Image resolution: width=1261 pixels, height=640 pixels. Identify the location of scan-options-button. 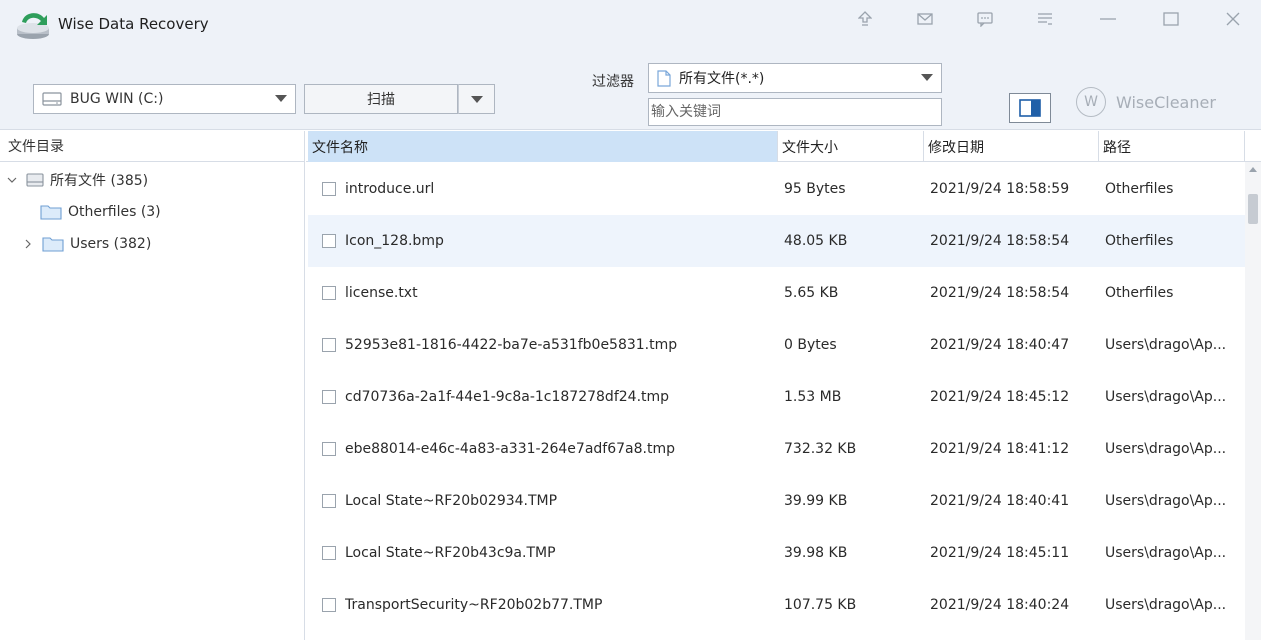
(476, 99).